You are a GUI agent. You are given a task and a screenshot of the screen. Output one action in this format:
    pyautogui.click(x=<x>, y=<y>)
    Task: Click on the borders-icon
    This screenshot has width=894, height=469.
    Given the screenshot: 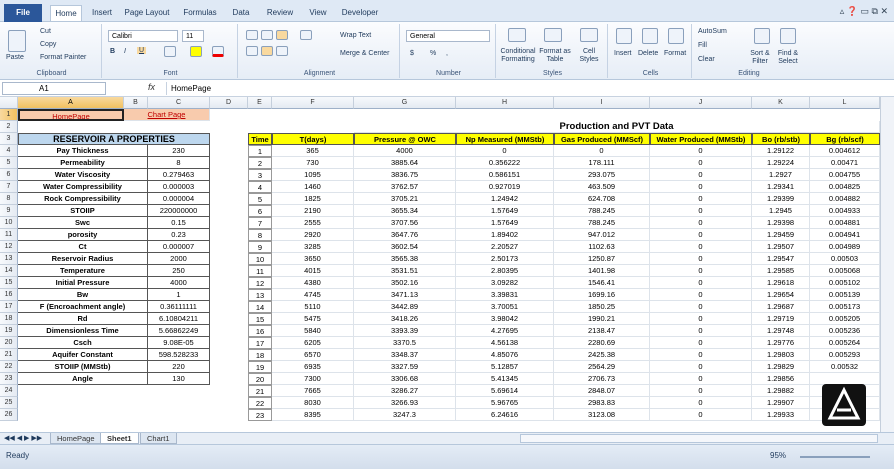 What is the action you would take?
    pyautogui.click(x=170, y=51)
    